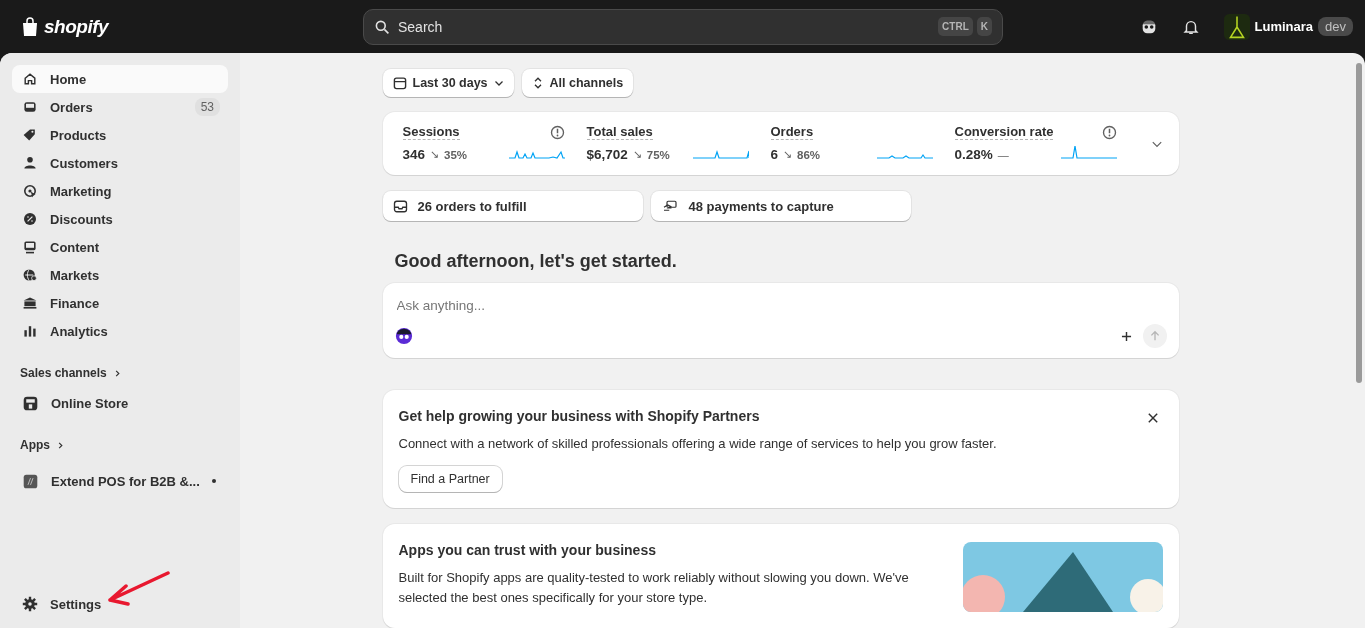 The width and height of the screenshot is (1365, 628). What do you see at coordinates (536, 261) in the screenshot?
I see `greeting-heading: Good afternoon, let's get started.` at bounding box center [536, 261].